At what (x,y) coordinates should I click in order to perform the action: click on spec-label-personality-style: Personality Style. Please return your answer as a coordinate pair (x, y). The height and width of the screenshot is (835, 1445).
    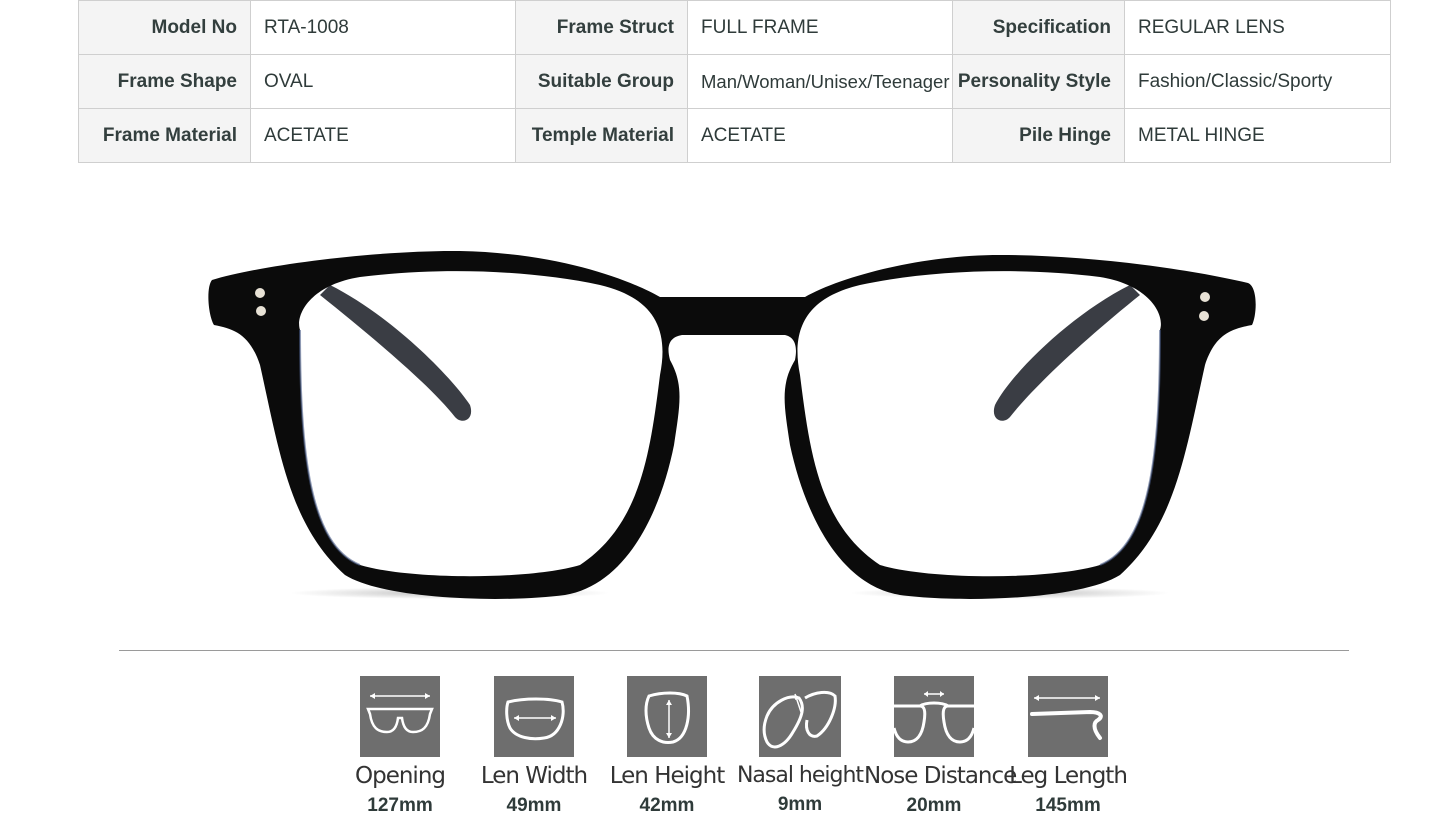
    Looking at the image, I should click on (1038, 81).